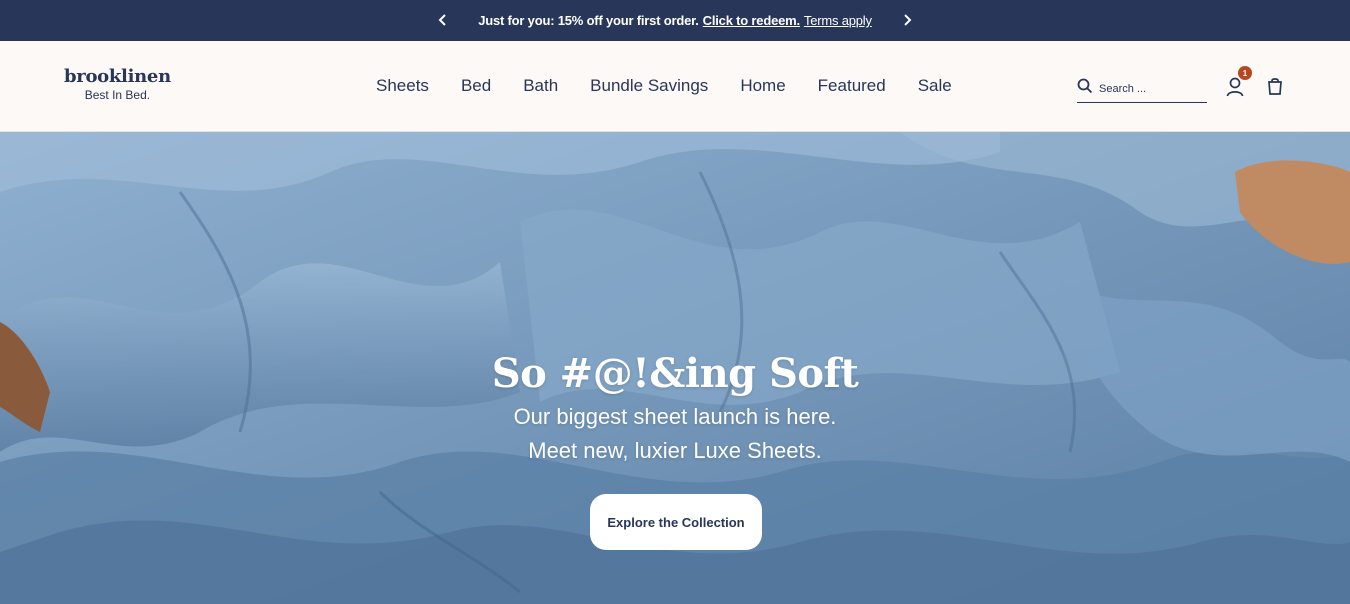 The height and width of the screenshot is (604, 1350). What do you see at coordinates (588, 20) in the screenshot?
I see `announcement-text: Just for you: 15% off your first order.` at bounding box center [588, 20].